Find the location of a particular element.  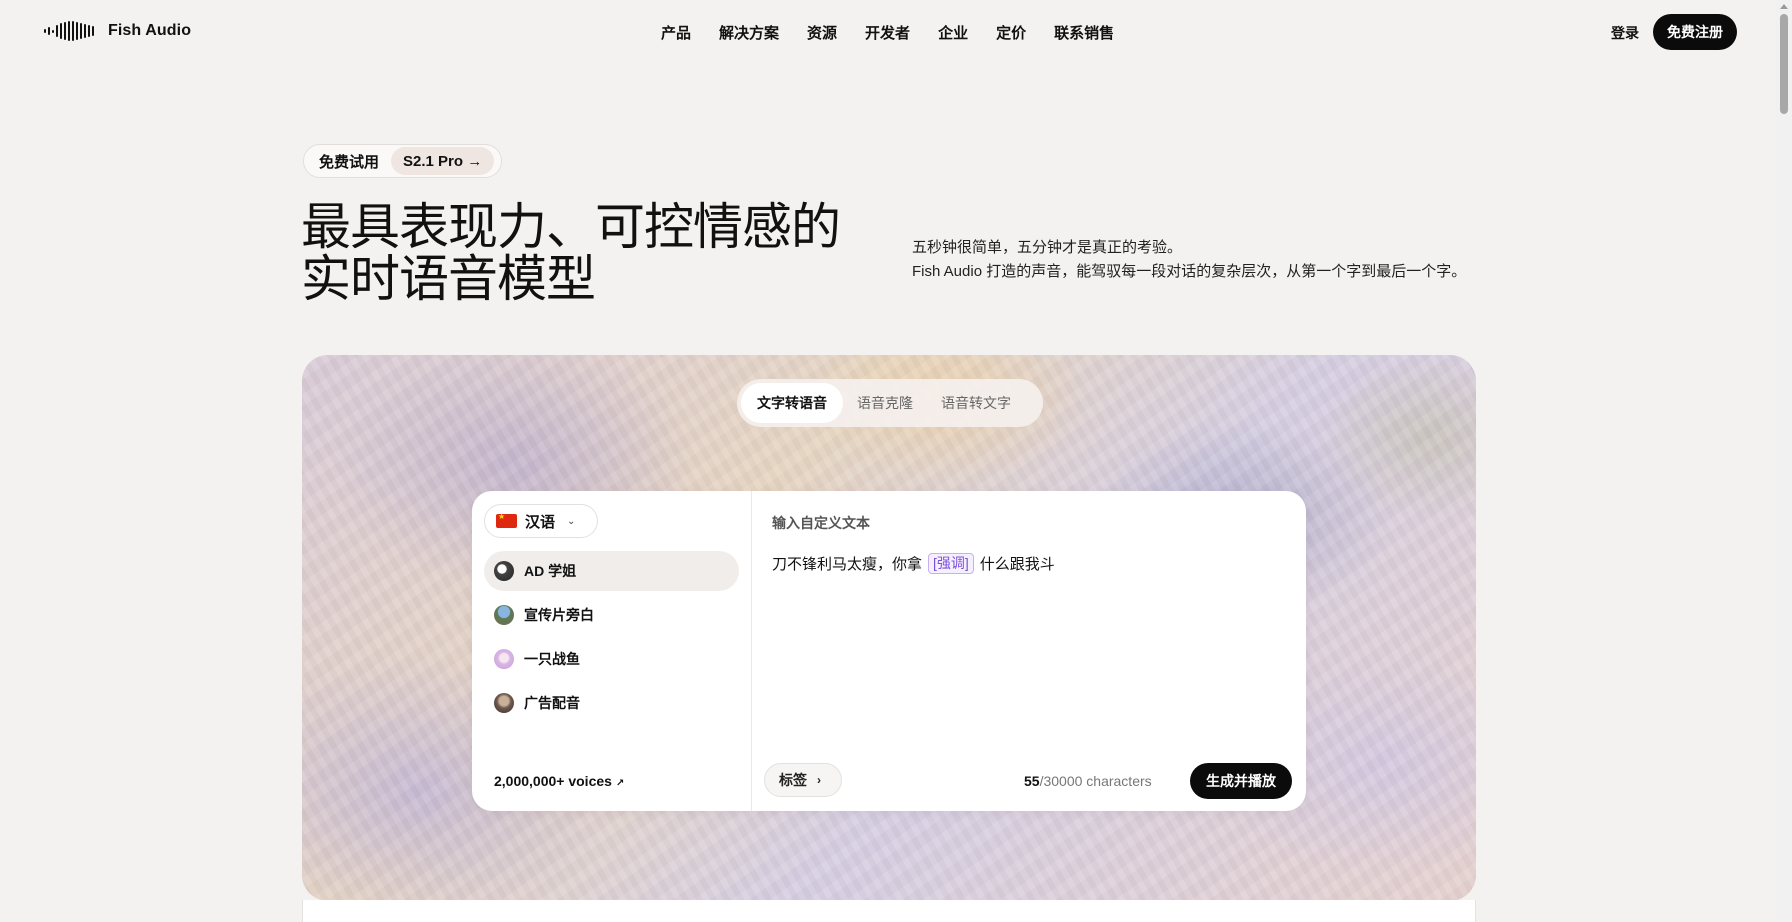

voice-selector: 汉语 ⌄ AD 学姐 宣传片旁白 一只战鱼 广告配音 is located at coordinates (612, 651).